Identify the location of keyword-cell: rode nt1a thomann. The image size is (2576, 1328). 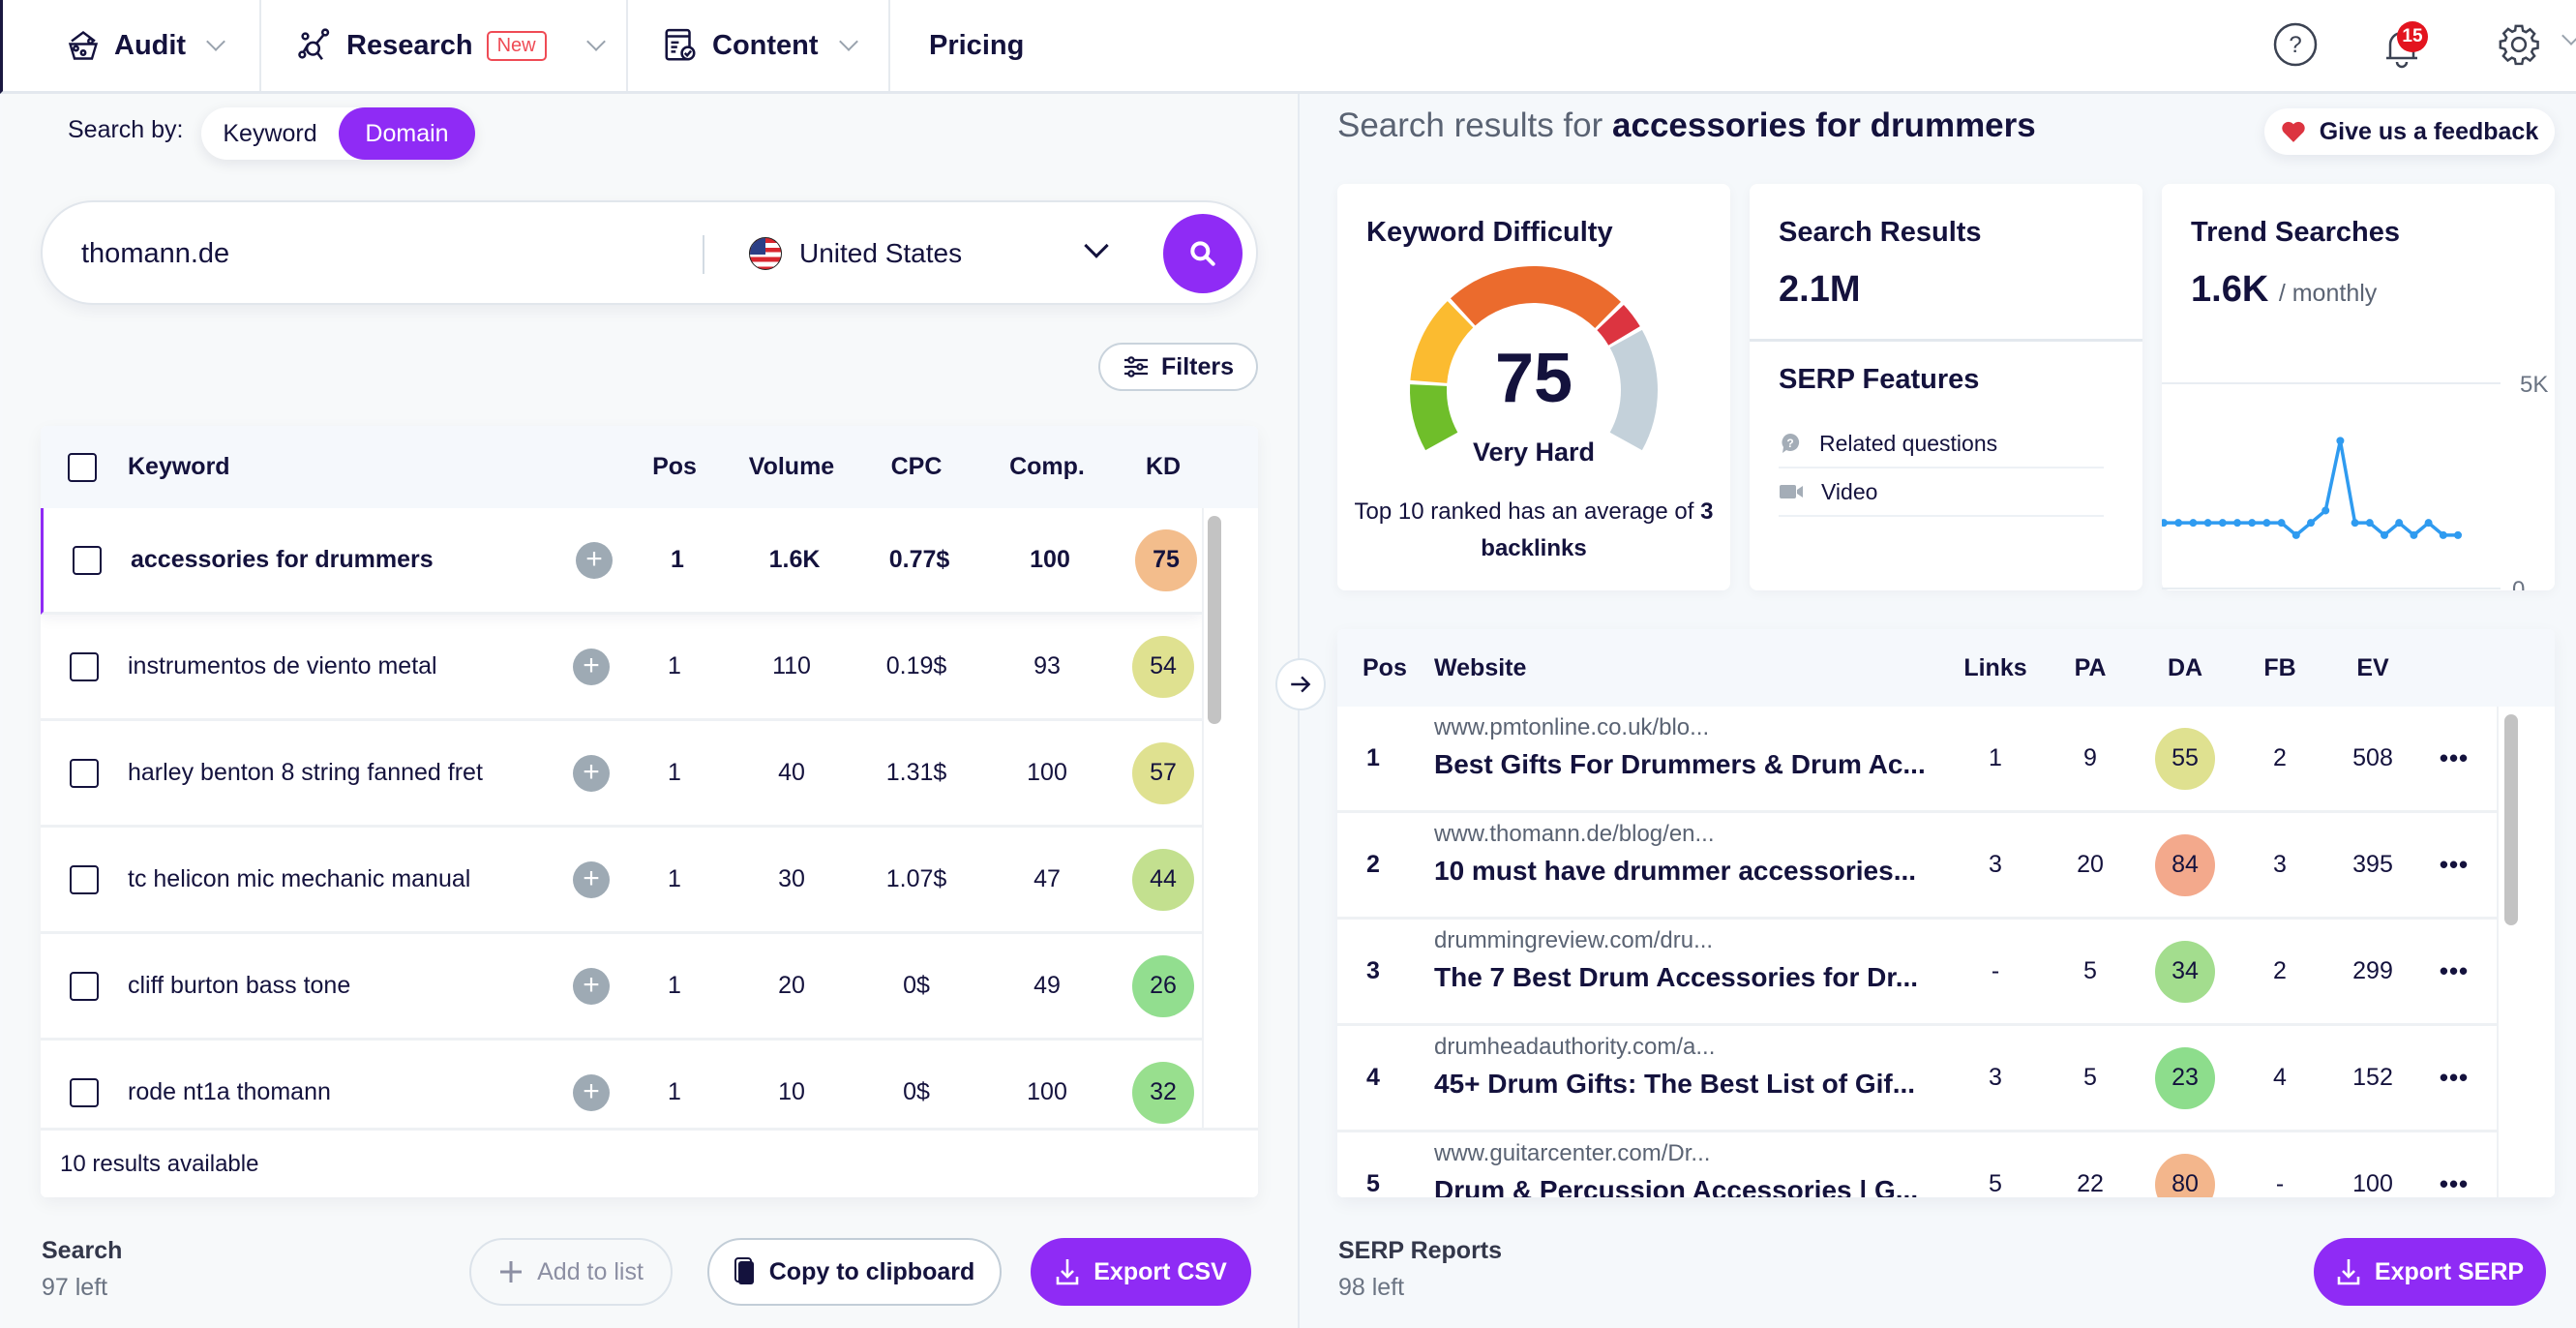
(341, 1084).